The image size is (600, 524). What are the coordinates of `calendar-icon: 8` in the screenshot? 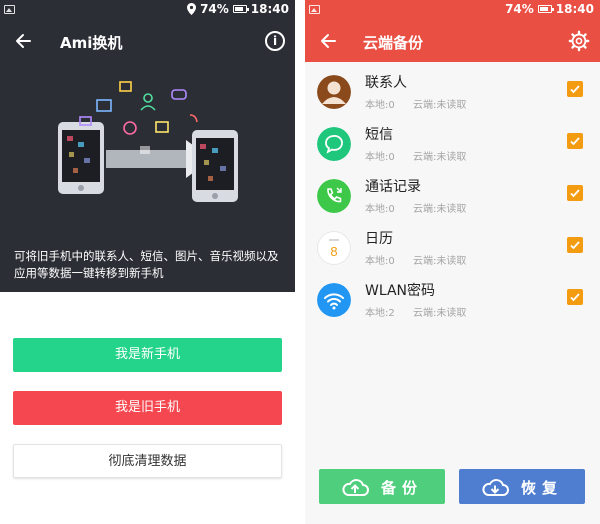 It's located at (334, 248).